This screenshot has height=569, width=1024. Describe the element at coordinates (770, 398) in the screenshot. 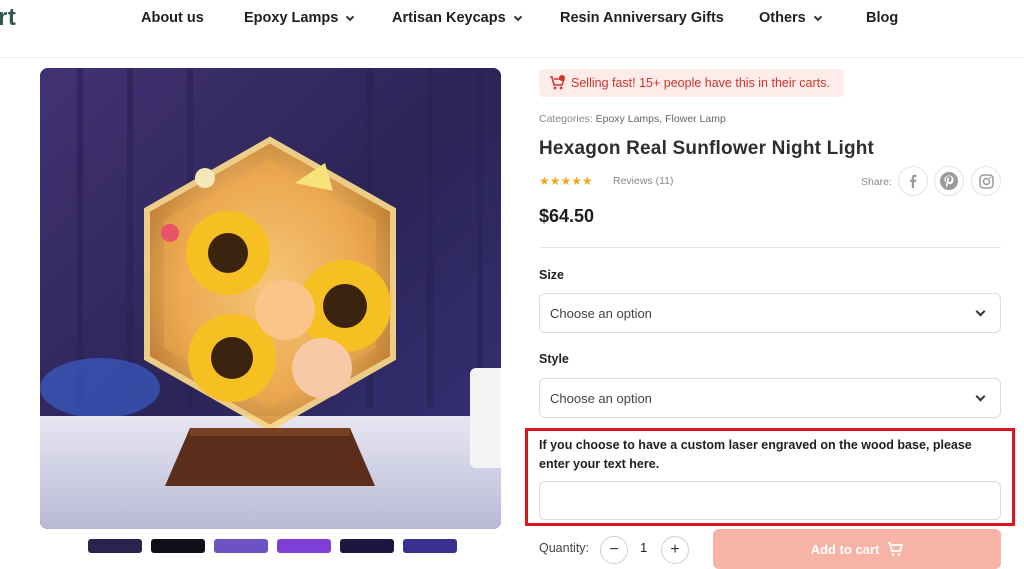

I see `style-select: Choose an option` at that location.